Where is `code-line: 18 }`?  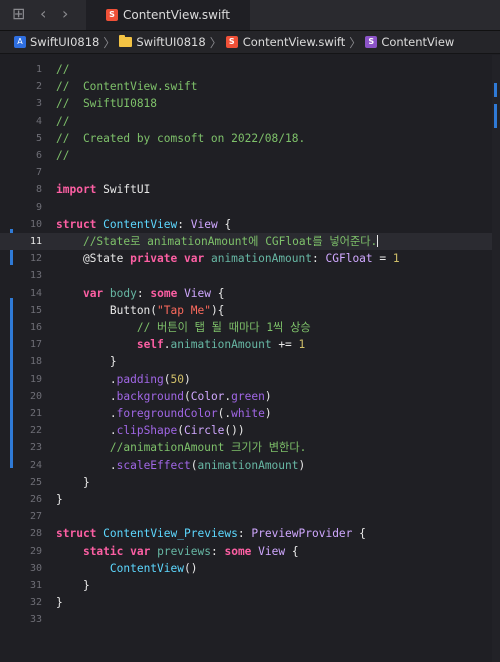 code-line: 18 } is located at coordinates (246, 361).